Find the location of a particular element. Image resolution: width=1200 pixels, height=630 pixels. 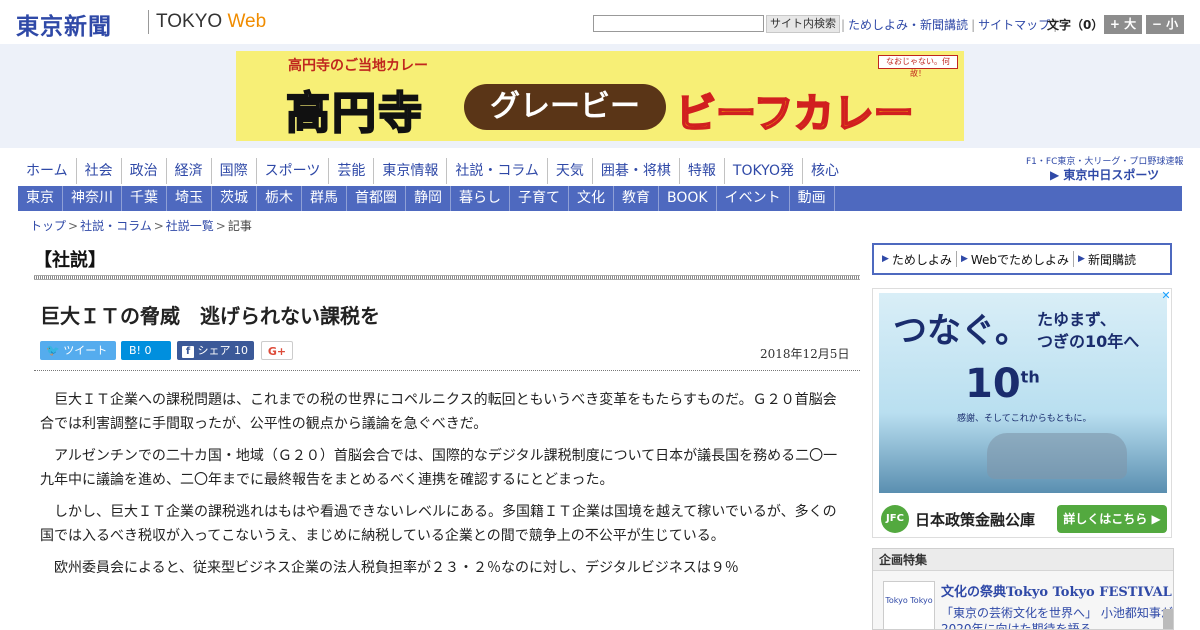

chunichi-sports-logo: ▶ 東京中日スポーツ is located at coordinates (1104, 174).